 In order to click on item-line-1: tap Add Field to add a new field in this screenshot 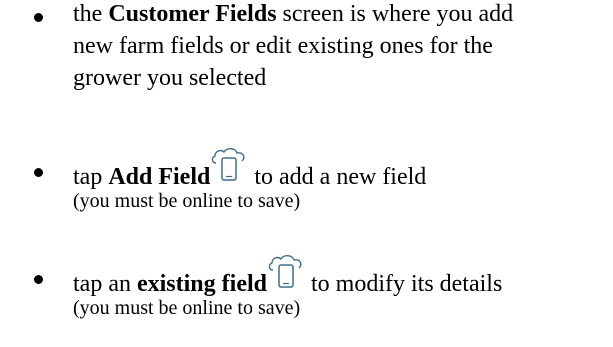, I will do `click(249, 170)`.